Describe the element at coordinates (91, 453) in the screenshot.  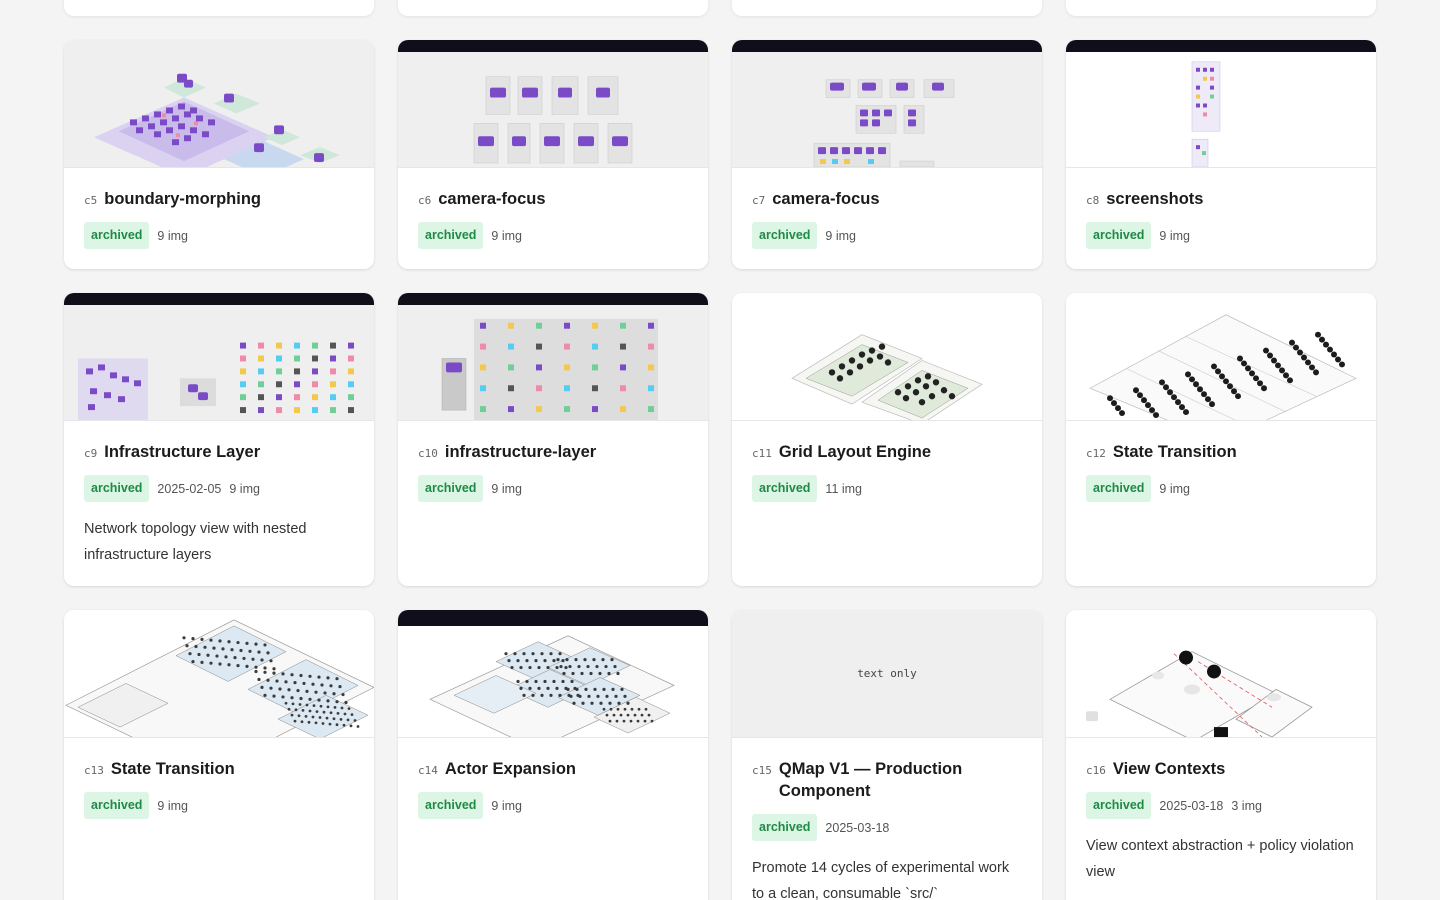
I see `card-id: c9` at that location.